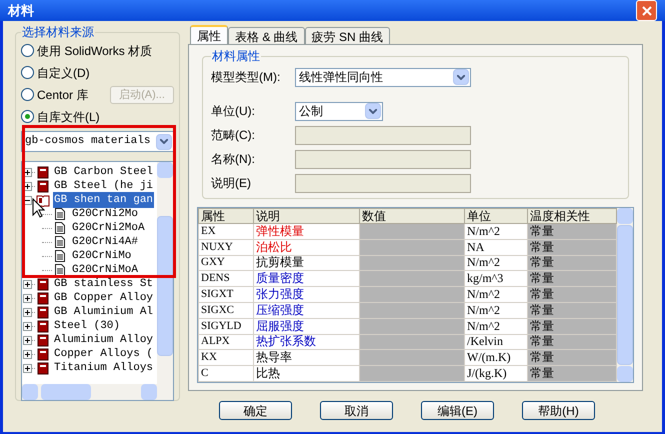 This screenshot has width=665, height=434. Describe the element at coordinates (105, 242) in the screenshot. I see `tree-item: G20CrNi4A#` at that location.